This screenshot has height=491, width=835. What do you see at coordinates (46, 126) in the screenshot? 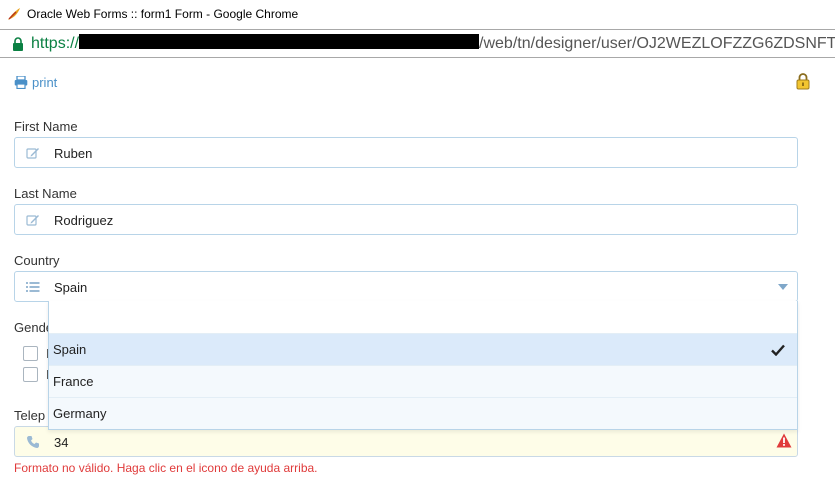
I see `first-name-label: First Name` at bounding box center [46, 126].